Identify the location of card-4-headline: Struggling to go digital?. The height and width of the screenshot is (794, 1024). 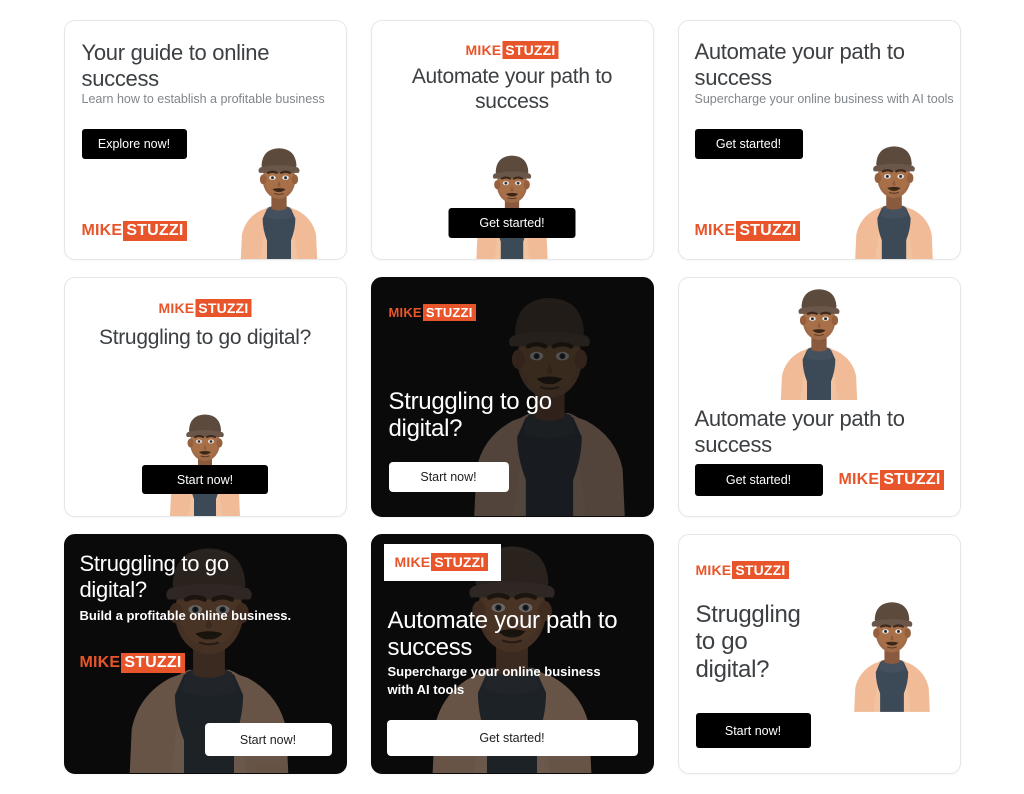
(205, 337).